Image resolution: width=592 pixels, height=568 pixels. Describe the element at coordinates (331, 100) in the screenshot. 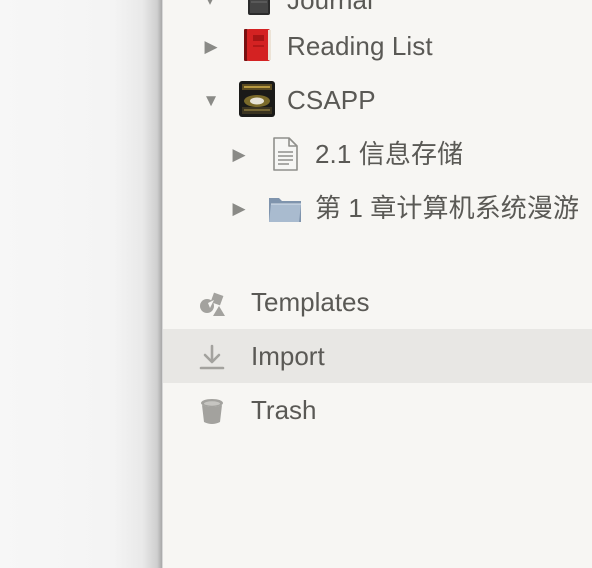

I see `page-label: CSAPP` at that location.